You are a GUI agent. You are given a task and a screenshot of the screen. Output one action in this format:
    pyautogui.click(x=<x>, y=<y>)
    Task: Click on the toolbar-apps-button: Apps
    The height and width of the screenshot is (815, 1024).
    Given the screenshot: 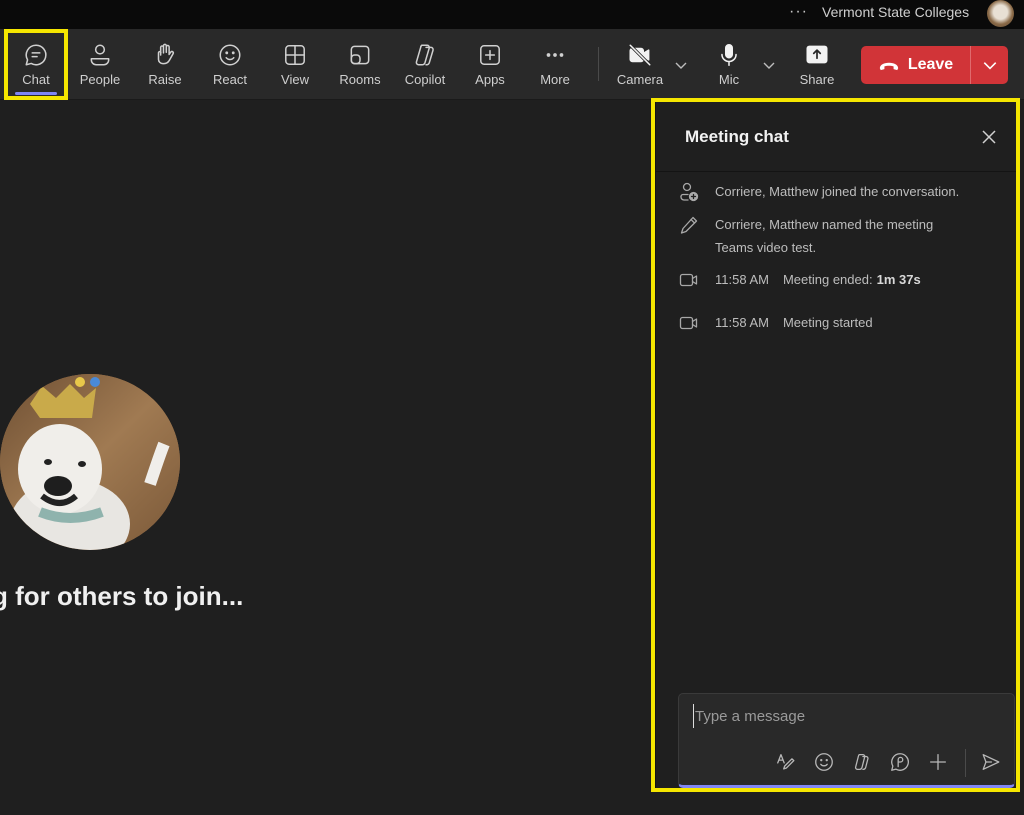 What is the action you would take?
    pyautogui.click(x=490, y=64)
    